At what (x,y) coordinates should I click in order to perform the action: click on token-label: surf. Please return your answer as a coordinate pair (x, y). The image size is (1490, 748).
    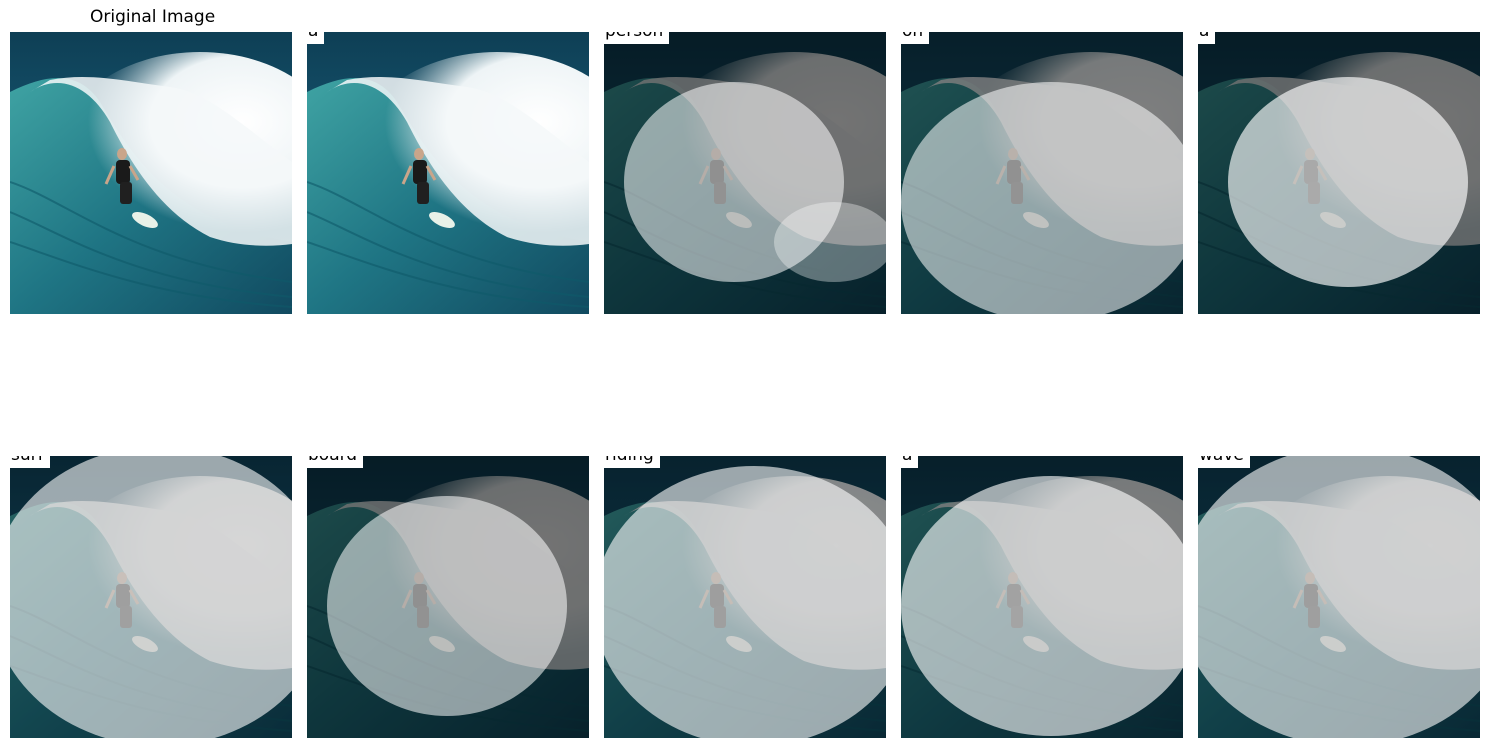
    Looking at the image, I should click on (30, 462).